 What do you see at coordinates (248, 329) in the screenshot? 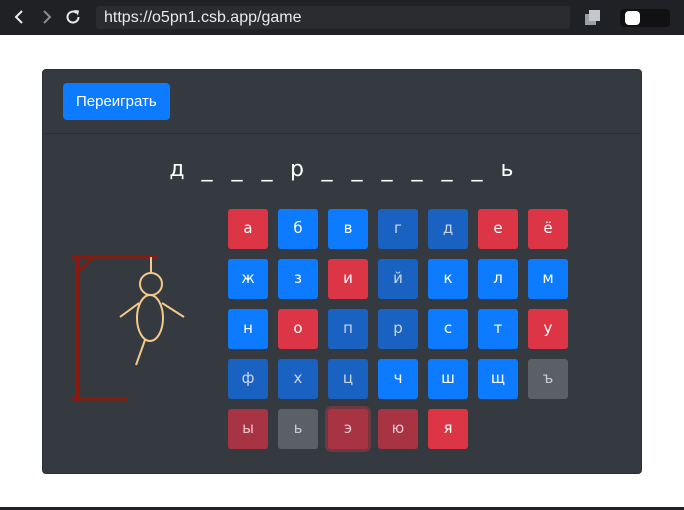
I see `letter-key: н` at bounding box center [248, 329].